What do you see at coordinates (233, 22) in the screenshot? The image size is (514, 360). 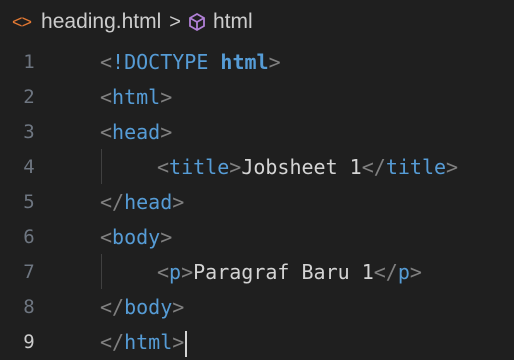 I see `breadcrumb-symbol-name: html` at bounding box center [233, 22].